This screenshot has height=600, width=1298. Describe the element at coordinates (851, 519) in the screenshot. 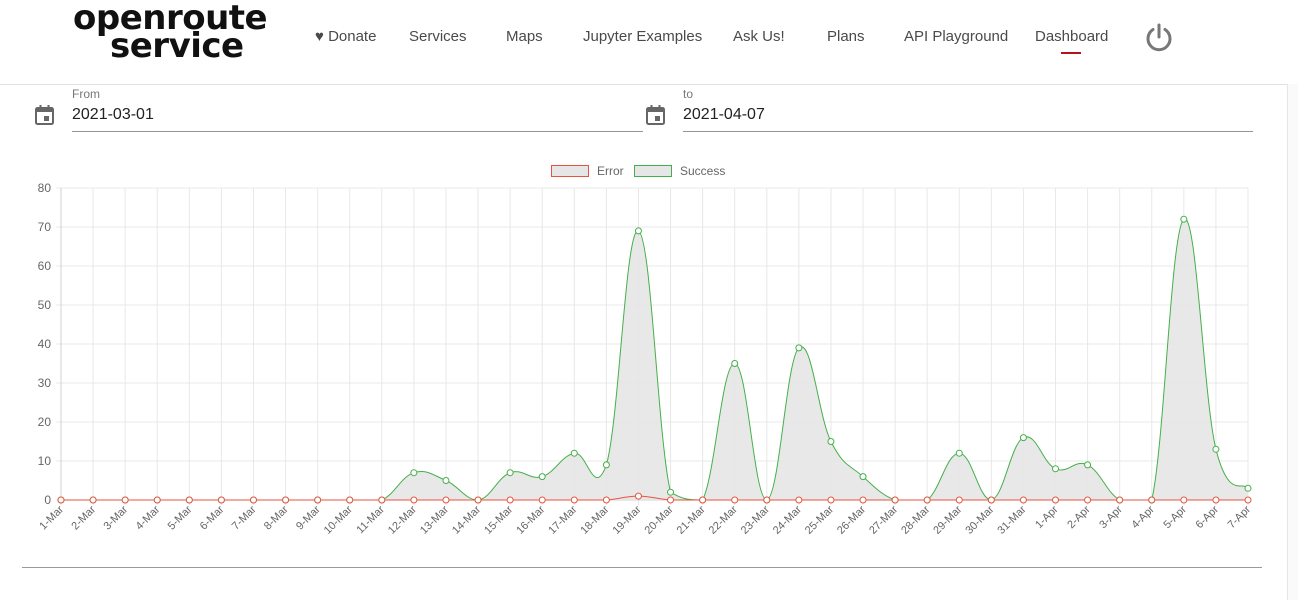

I see `x-tick-label: 26-Mar` at that location.